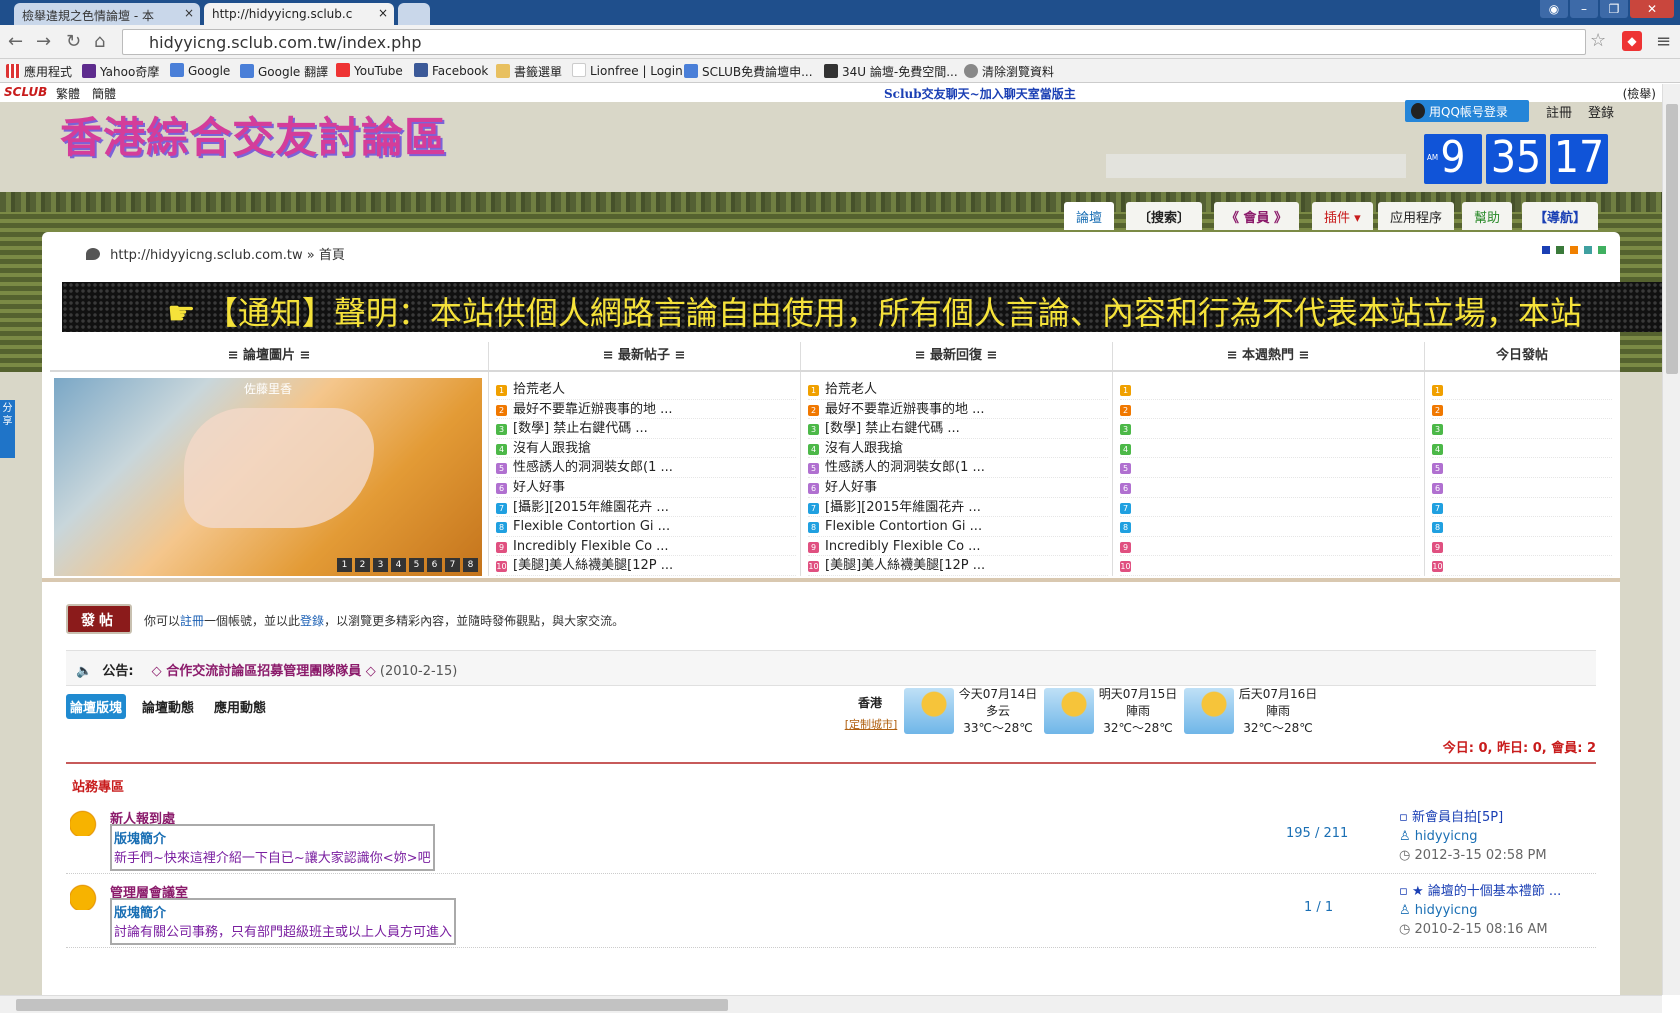 The width and height of the screenshot is (1680, 1013). I want to click on theme-green, so click(1560, 250).